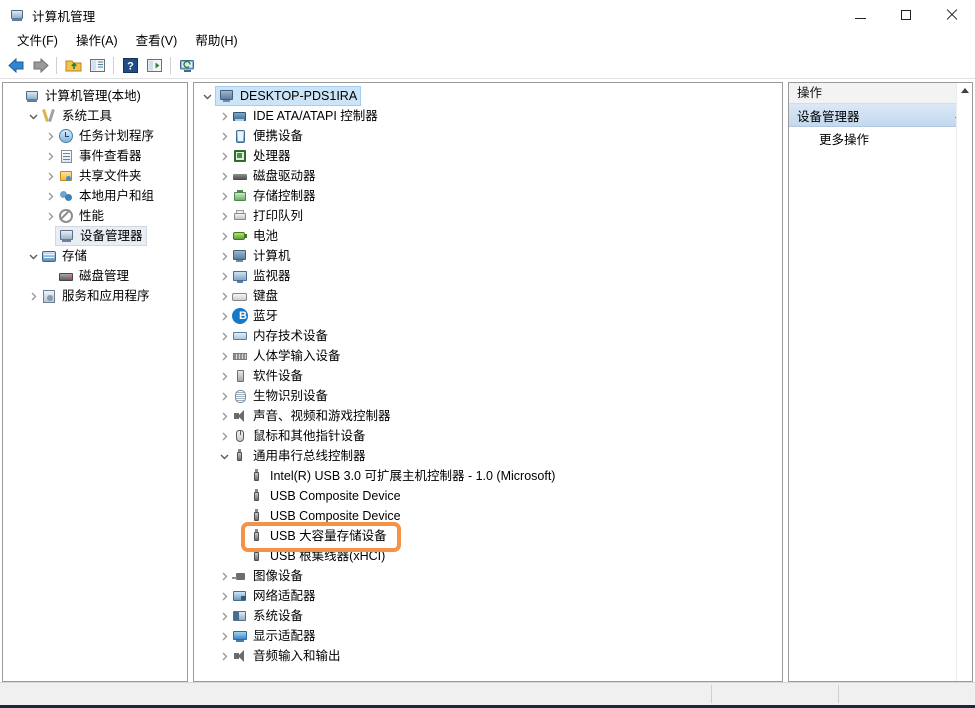  I want to click on device-node-system-devices: 系统设备, so click(488, 616).